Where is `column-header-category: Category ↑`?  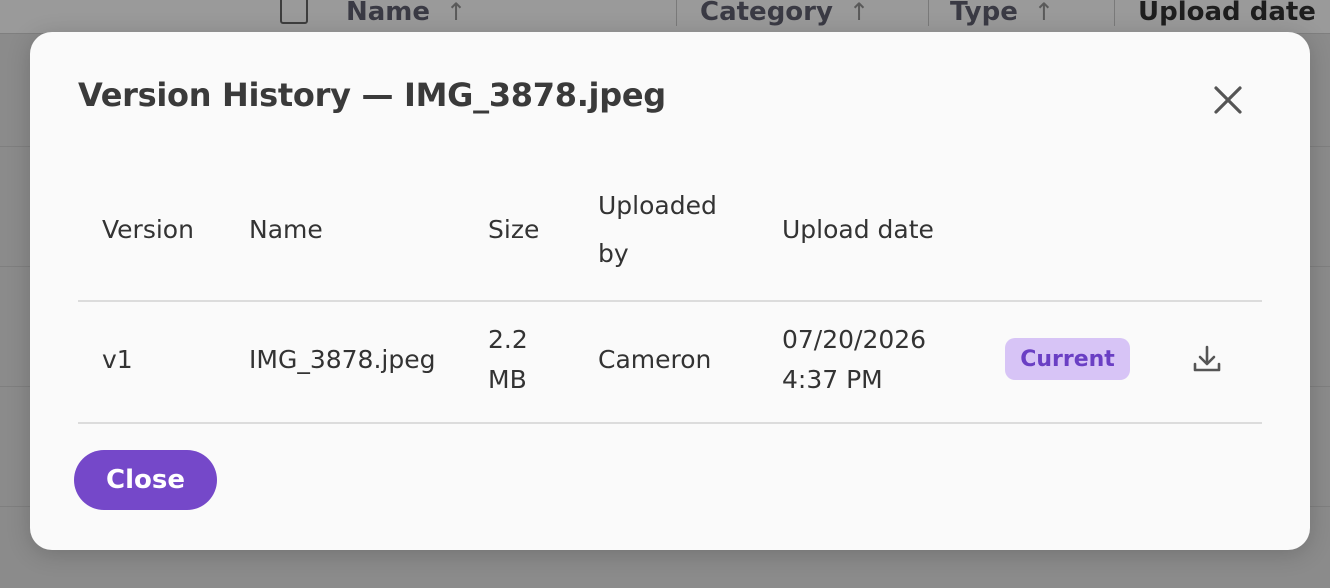
column-header-category: Category ↑ is located at coordinates (784, 16).